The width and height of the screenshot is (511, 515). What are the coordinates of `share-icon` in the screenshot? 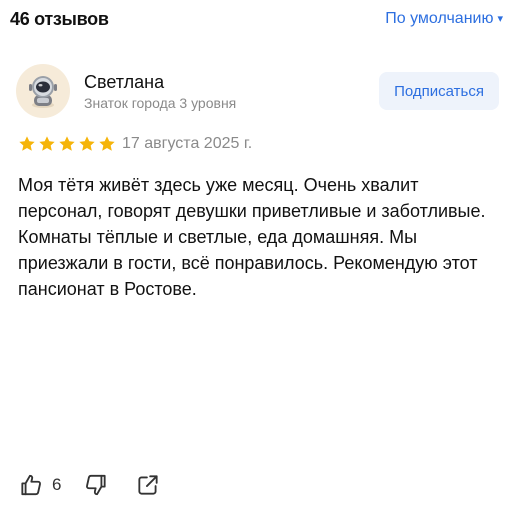 It's located at (148, 485).